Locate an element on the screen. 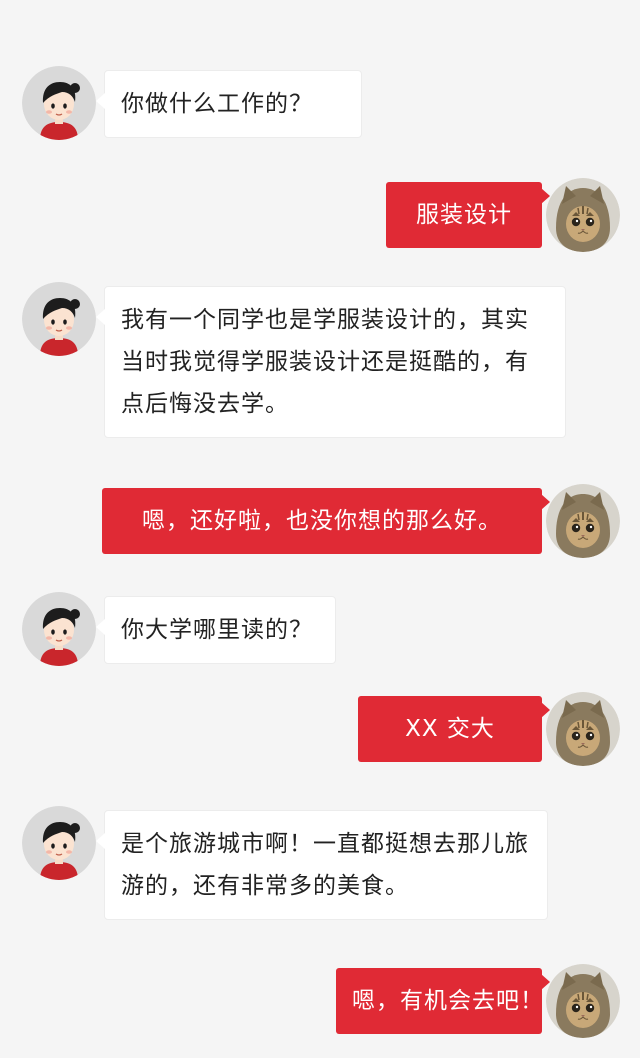 The width and height of the screenshot is (640, 1058). message-text-line: 你做什么工作的？ is located at coordinates (217, 104).